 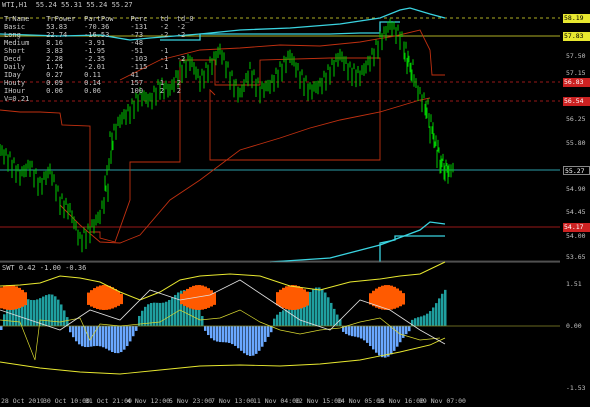 I want to click on price-axis-label: 53.65, so click(x=576, y=257).